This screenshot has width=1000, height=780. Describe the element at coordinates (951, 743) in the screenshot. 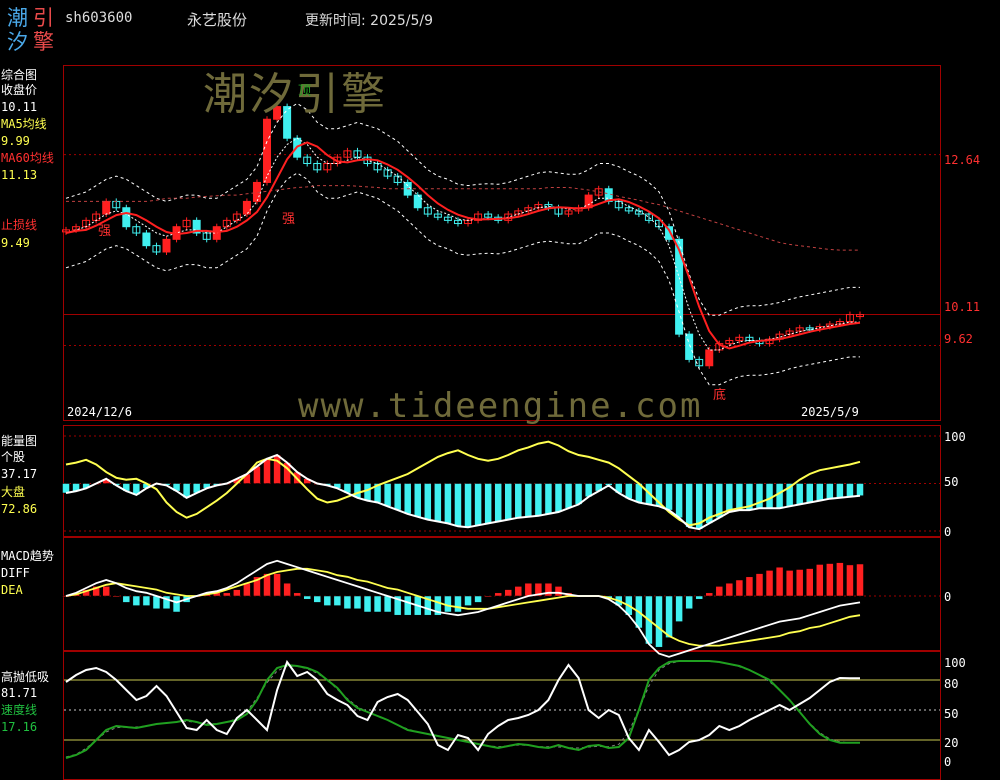

I see `hl-axis-20: 20` at that location.